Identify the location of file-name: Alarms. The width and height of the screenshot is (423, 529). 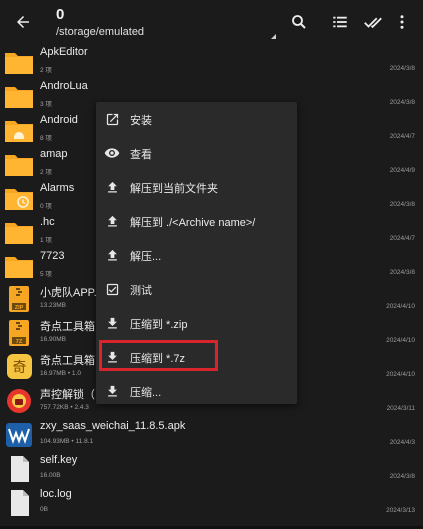
(57, 188).